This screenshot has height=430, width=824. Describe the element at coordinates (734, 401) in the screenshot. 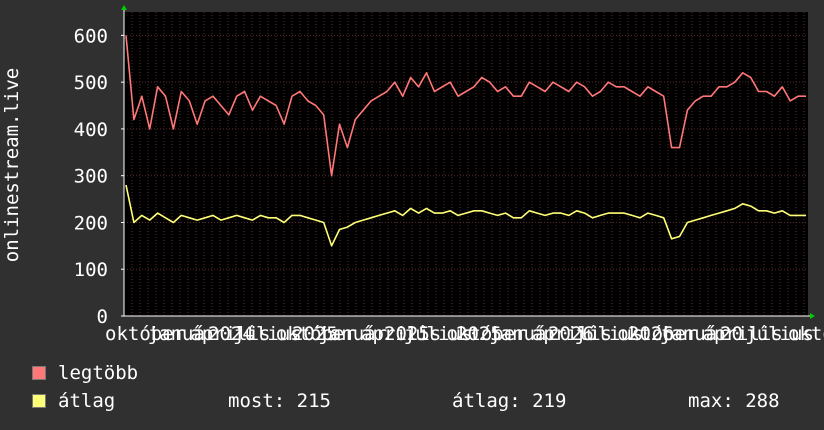

I see `stat-max: max: 288` at that location.